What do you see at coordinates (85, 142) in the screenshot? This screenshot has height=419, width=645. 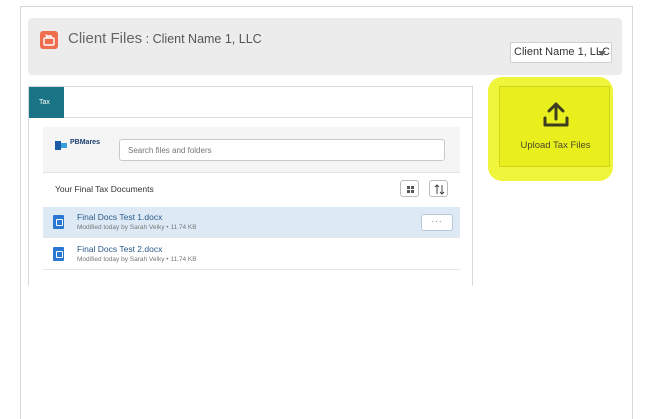 I see `logo-text: PBMares` at bounding box center [85, 142].